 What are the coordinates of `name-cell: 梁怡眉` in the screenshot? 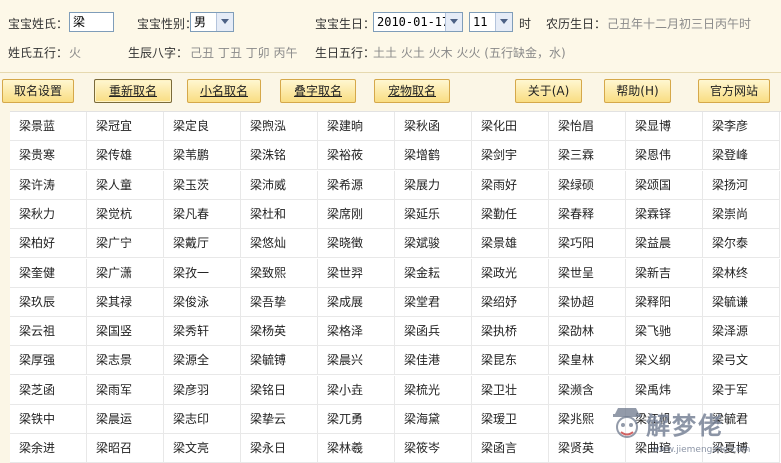 It's located at (587, 126).